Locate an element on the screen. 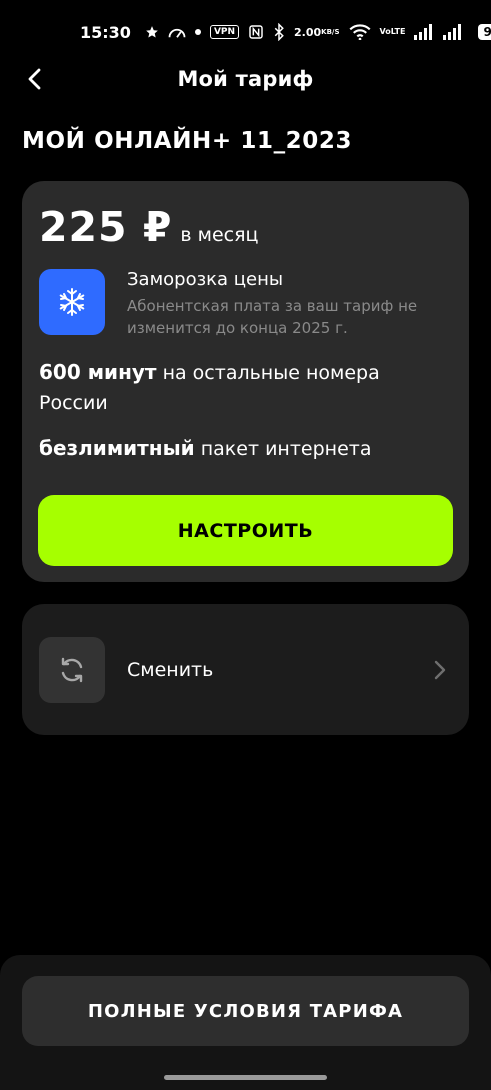 Image resolution: width=491 pixels, height=1090 pixels. back-button is located at coordinates (35, 79).